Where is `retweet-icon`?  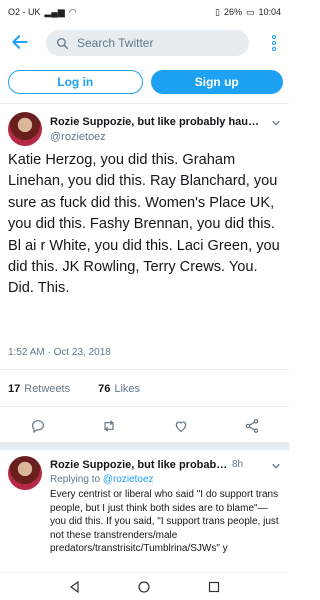
retweet-icon is located at coordinates (109, 426).